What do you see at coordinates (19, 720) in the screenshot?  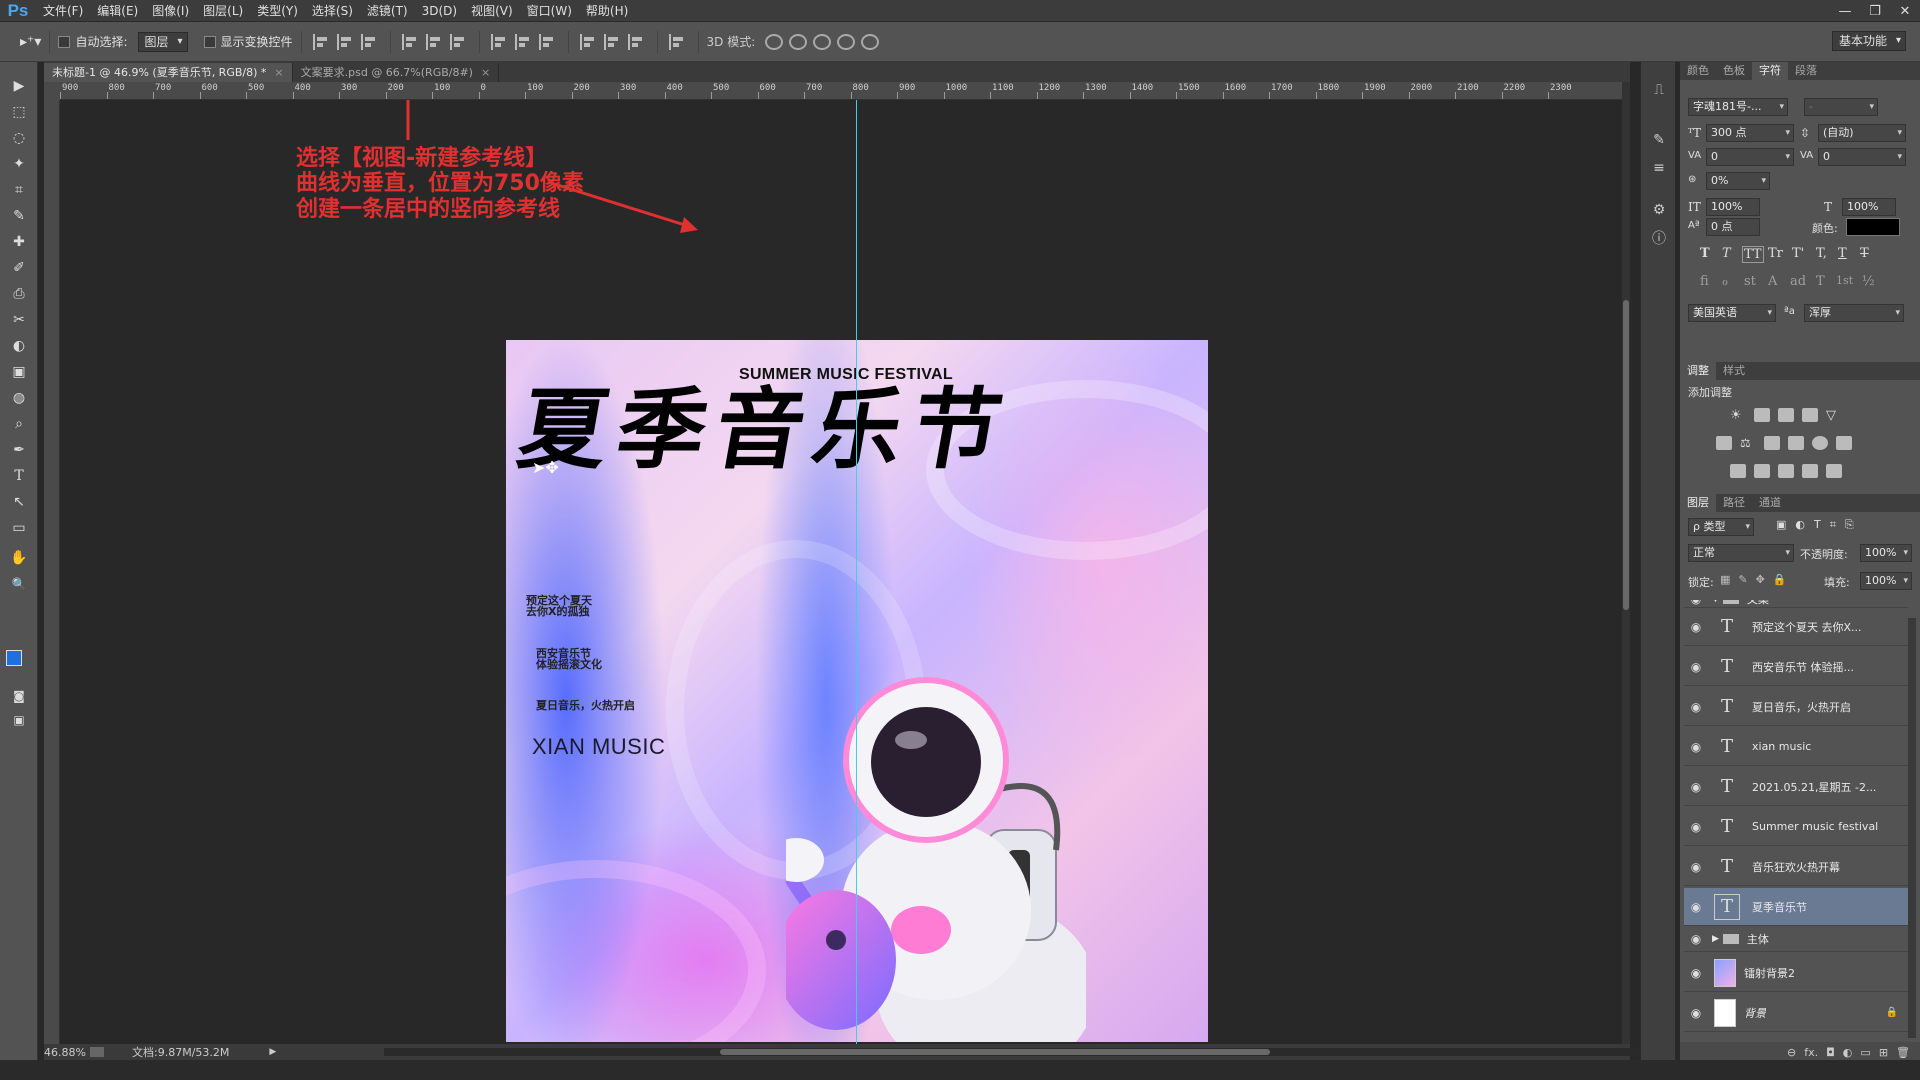 I see `screen-mode-icon: ▣` at bounding box center [19, 720].